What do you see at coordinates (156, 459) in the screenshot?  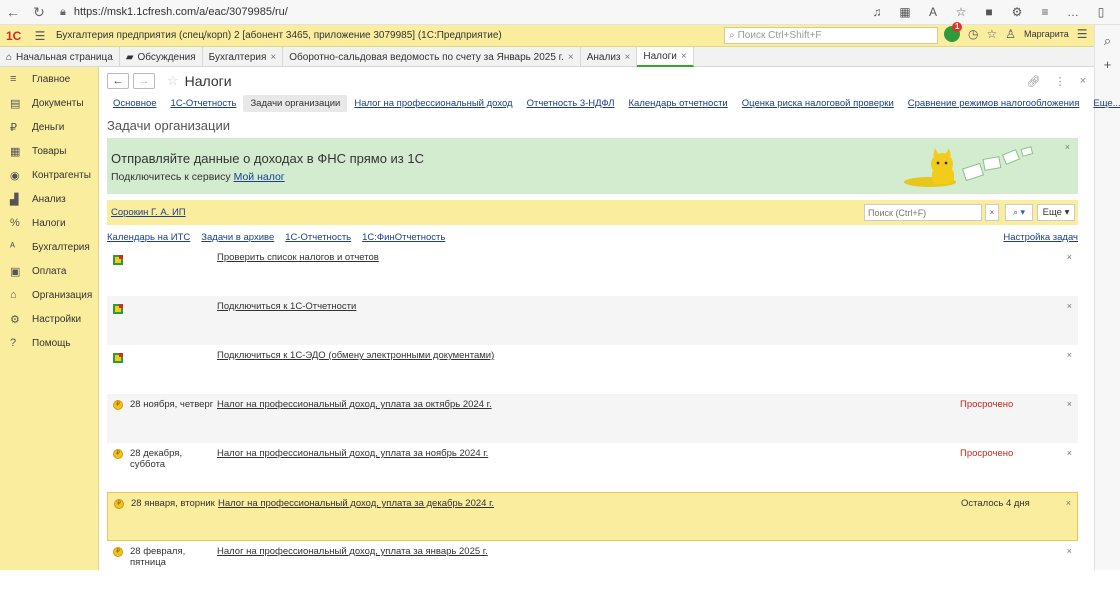 I see `task-date: 28 декабря, суббота` at bounding box center [156, 459].